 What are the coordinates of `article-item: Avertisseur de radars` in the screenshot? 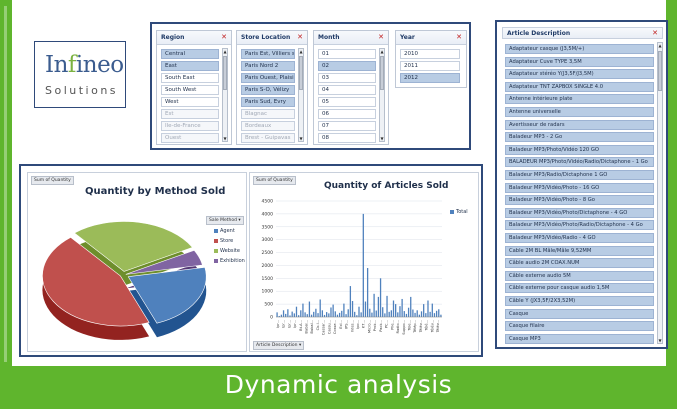 It's located at (579, 124).